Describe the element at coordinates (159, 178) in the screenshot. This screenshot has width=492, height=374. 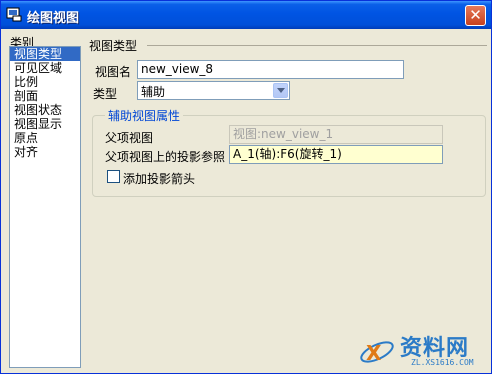
I see `add-projection-arrow-label: 添加投影箭头` at that location.